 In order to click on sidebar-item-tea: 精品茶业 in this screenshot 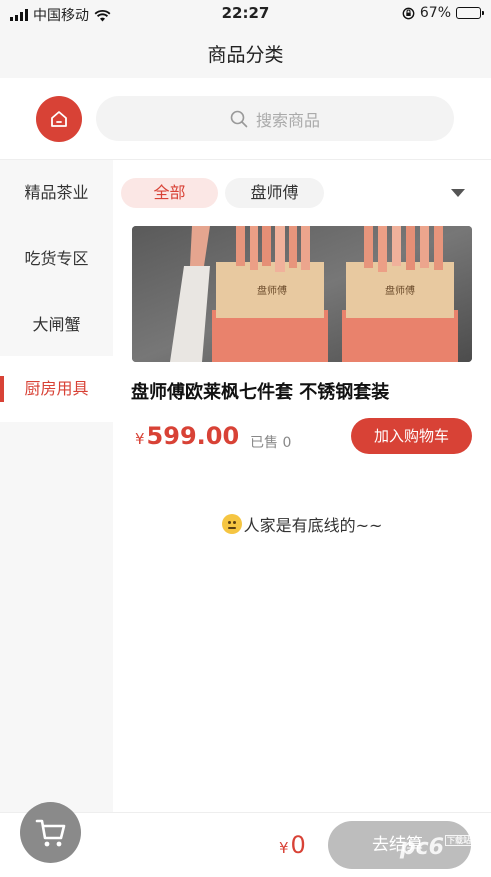, I will do `click(56, 193)`.